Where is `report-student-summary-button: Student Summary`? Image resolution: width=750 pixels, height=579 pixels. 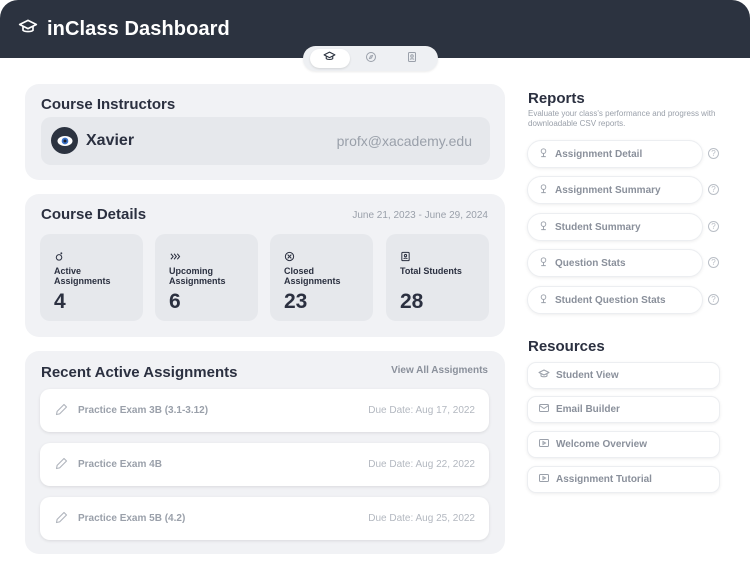
report-student-summary-button: Student Summary is located at coordinates (615, 227).